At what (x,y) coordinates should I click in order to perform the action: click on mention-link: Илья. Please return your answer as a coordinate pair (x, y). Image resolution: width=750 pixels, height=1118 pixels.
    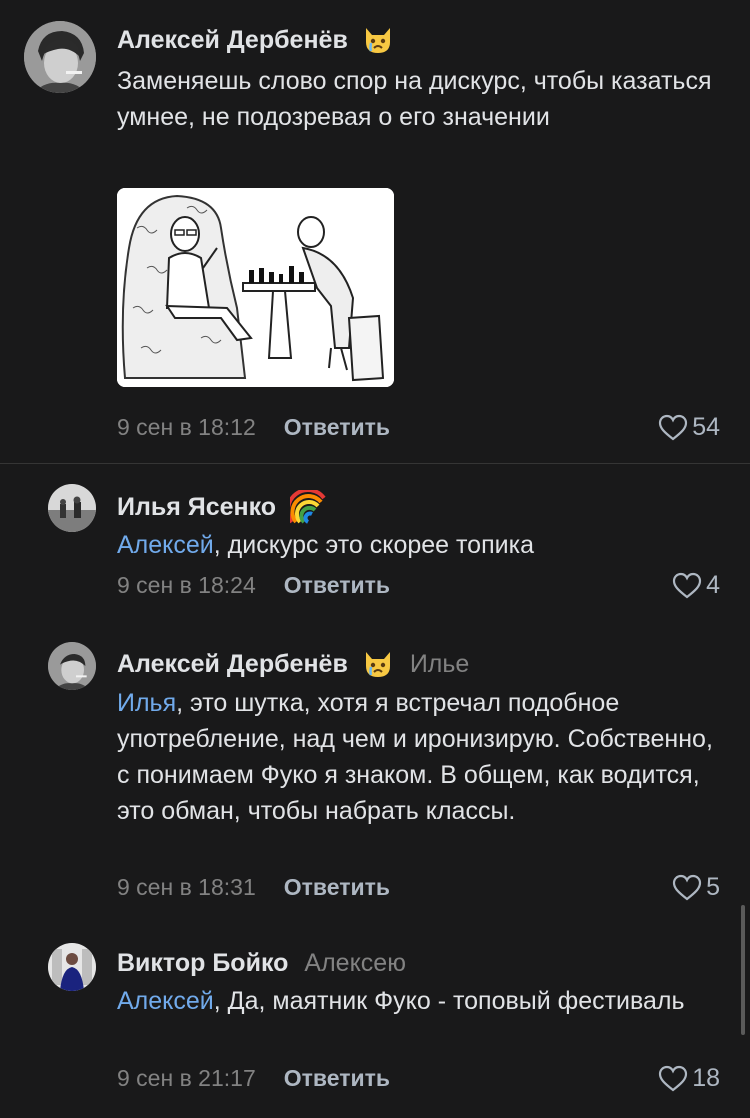
    Looking at the image, I should click on (146, 703).